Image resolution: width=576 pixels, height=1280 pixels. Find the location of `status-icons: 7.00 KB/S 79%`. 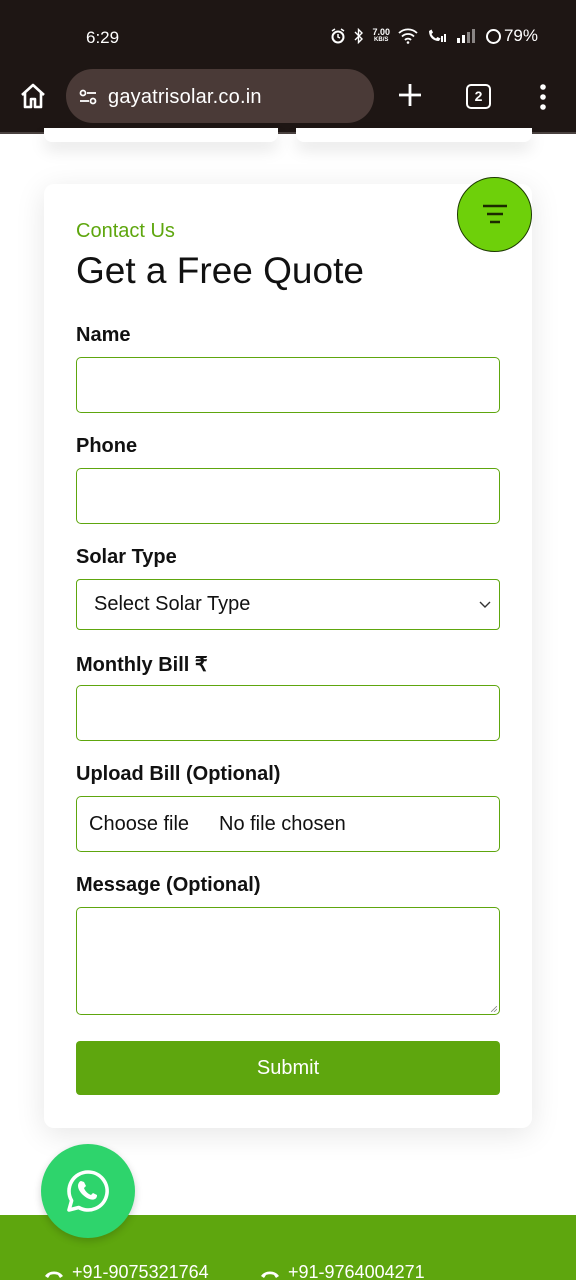

status-icons: 7.00 KB/S 79% is located at coordinates (434, 36).